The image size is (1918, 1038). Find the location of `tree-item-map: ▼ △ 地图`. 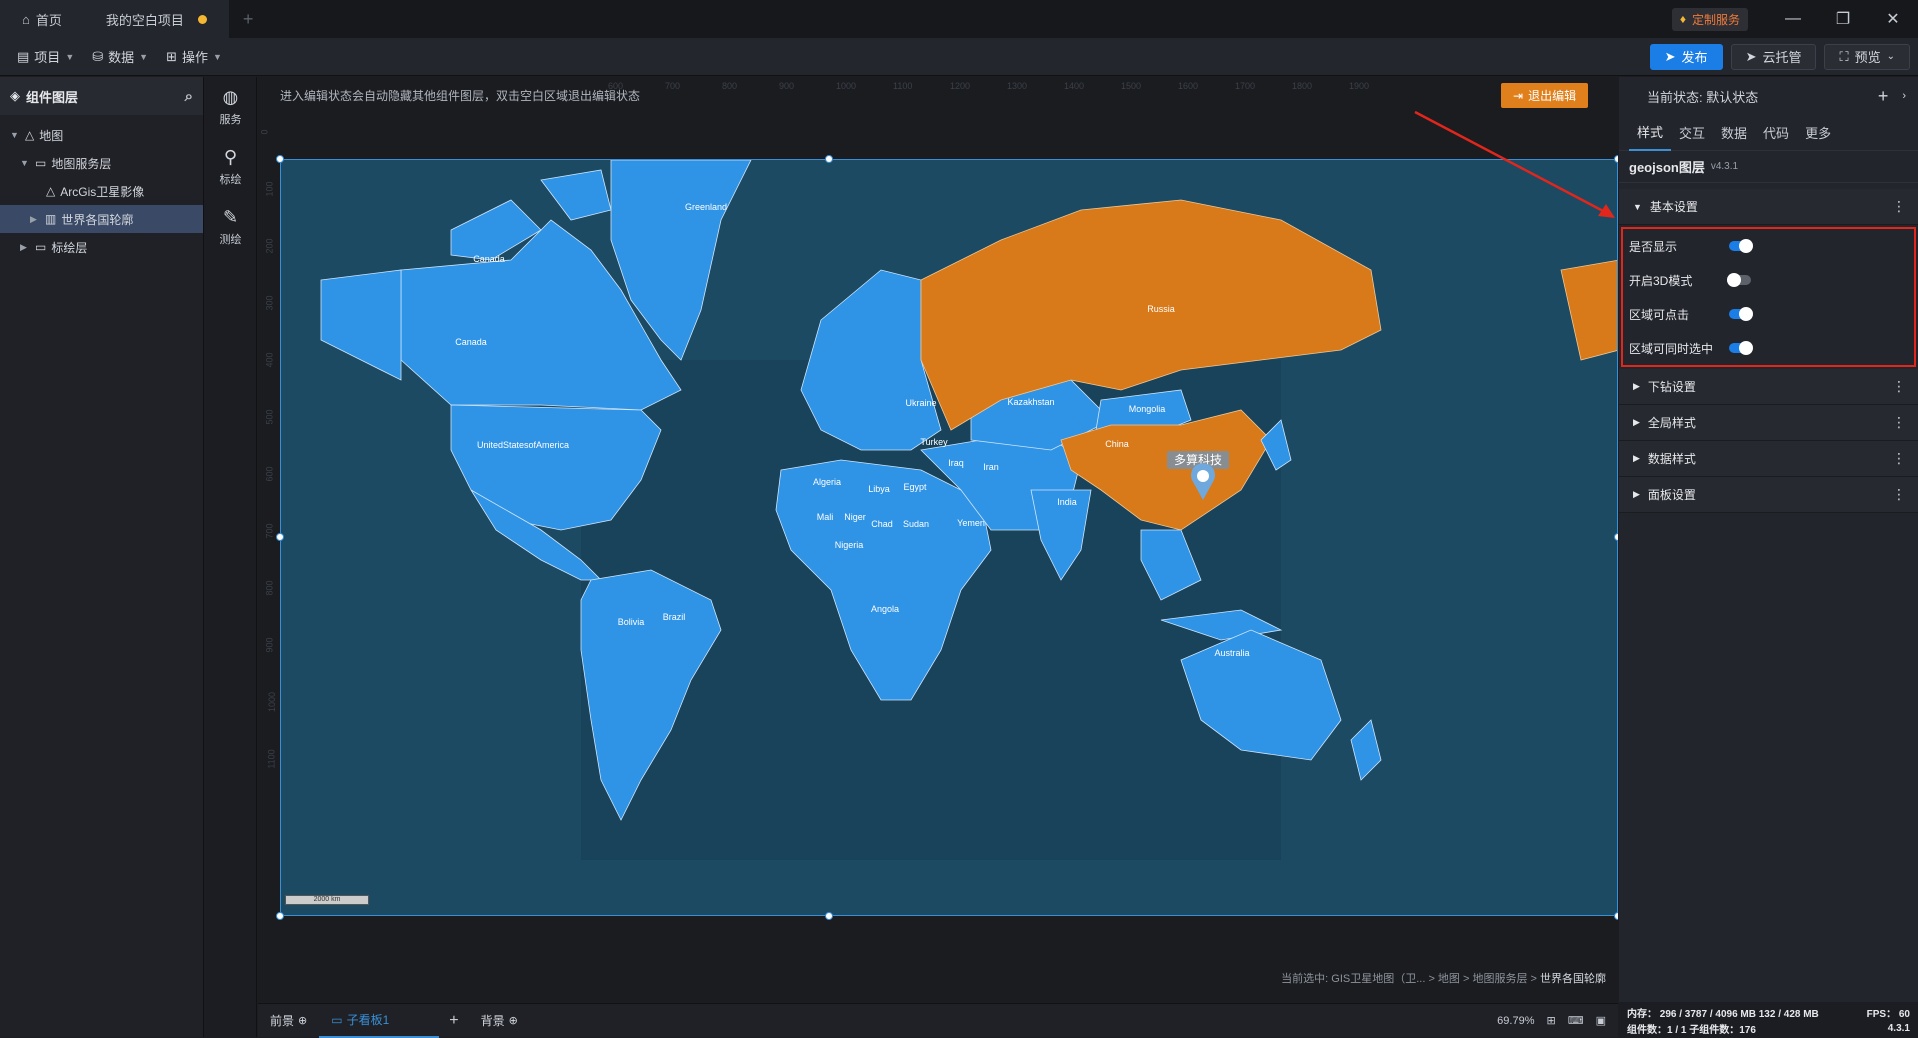

tree-item-map: ▼ △ 地图 is located at coordinates (101, 135).